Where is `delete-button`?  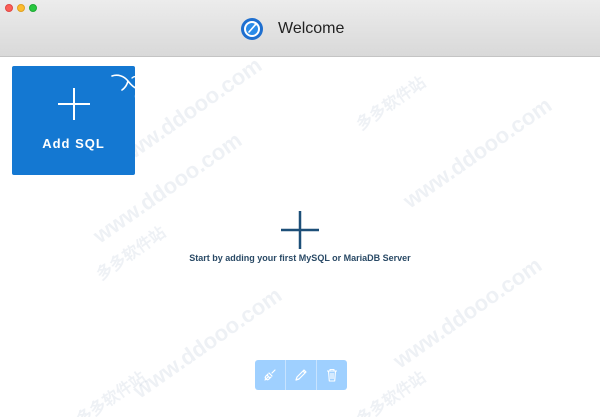 delete-button is located at coordinates (332, 375).